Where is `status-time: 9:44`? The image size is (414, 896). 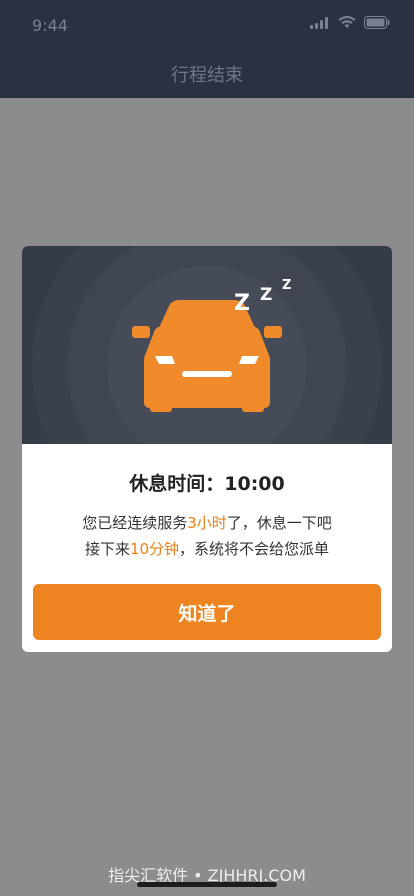
status-time: 9:44 is located at coordinates (50, 25).